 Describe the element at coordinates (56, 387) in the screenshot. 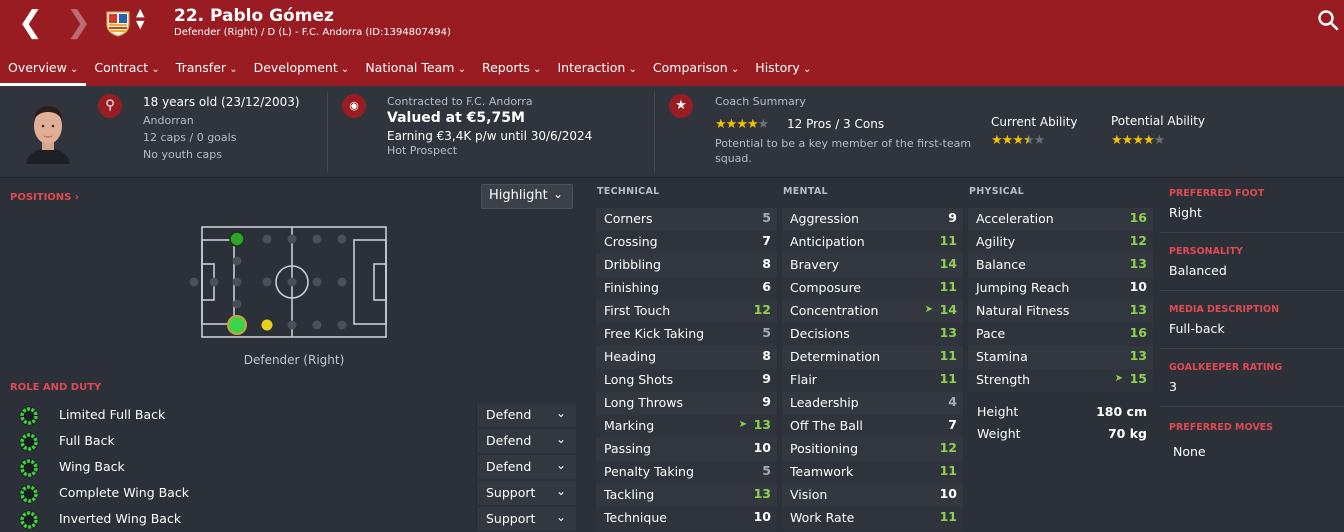

I see `role-duty-heading: ROLE AND DUTY` at that location.